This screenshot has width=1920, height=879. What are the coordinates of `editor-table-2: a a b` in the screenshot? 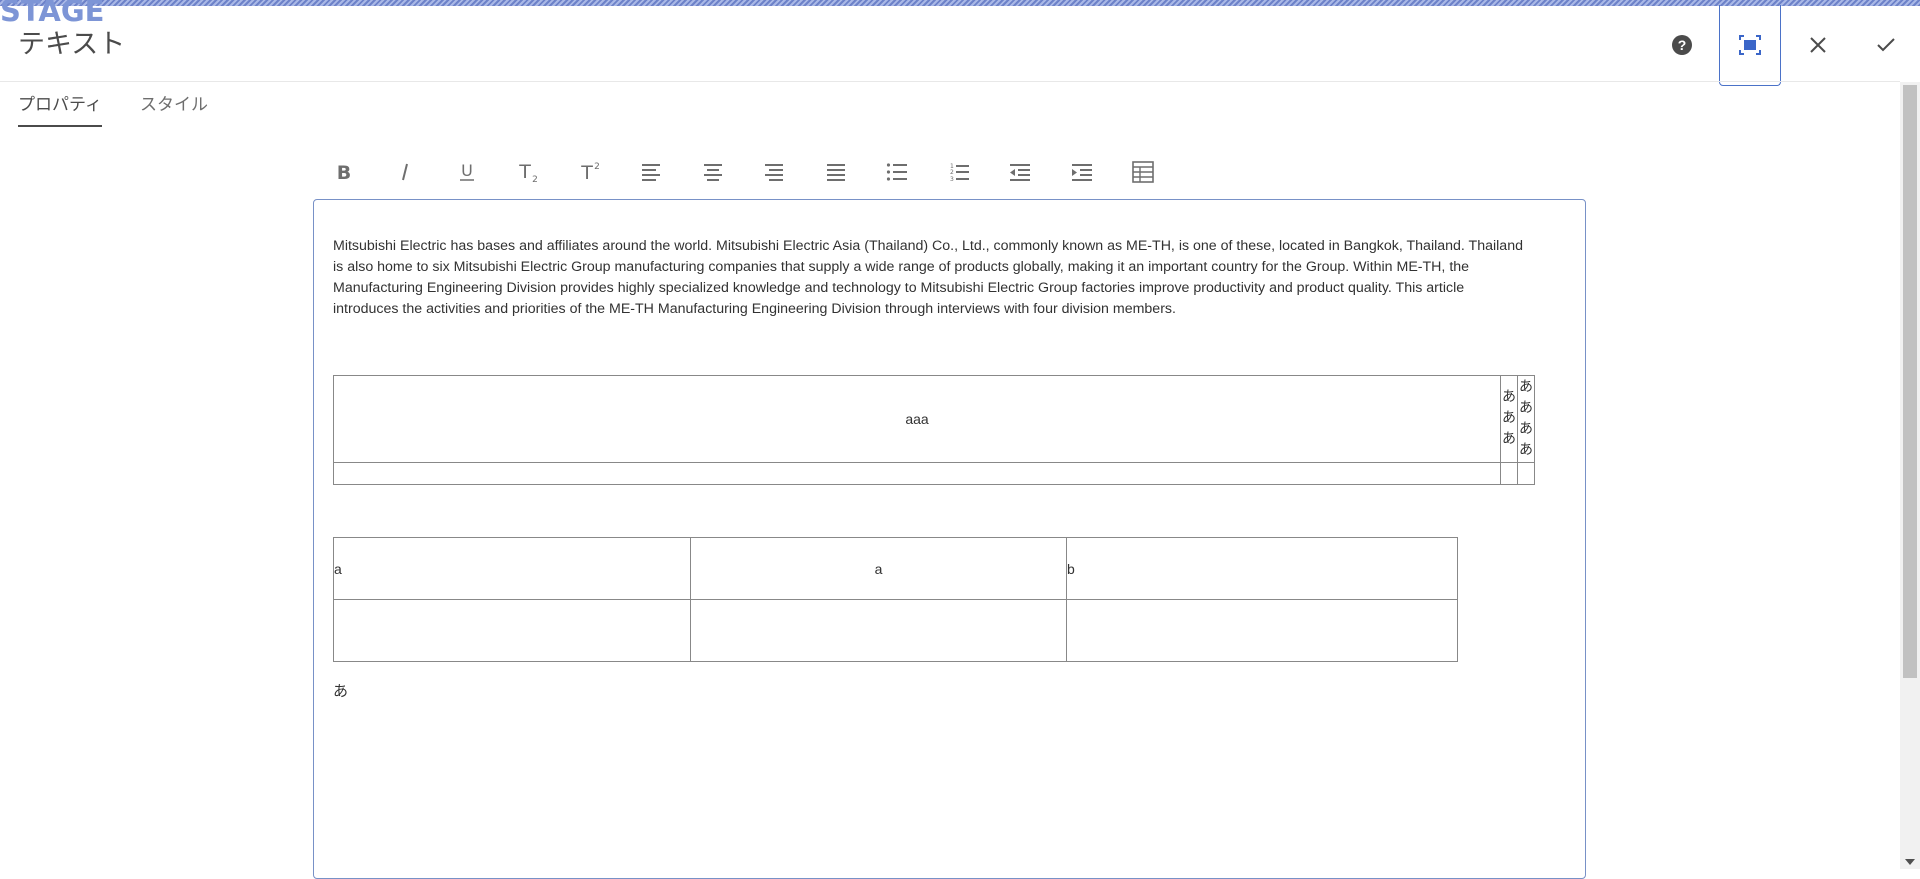 It's located at (895, 599).